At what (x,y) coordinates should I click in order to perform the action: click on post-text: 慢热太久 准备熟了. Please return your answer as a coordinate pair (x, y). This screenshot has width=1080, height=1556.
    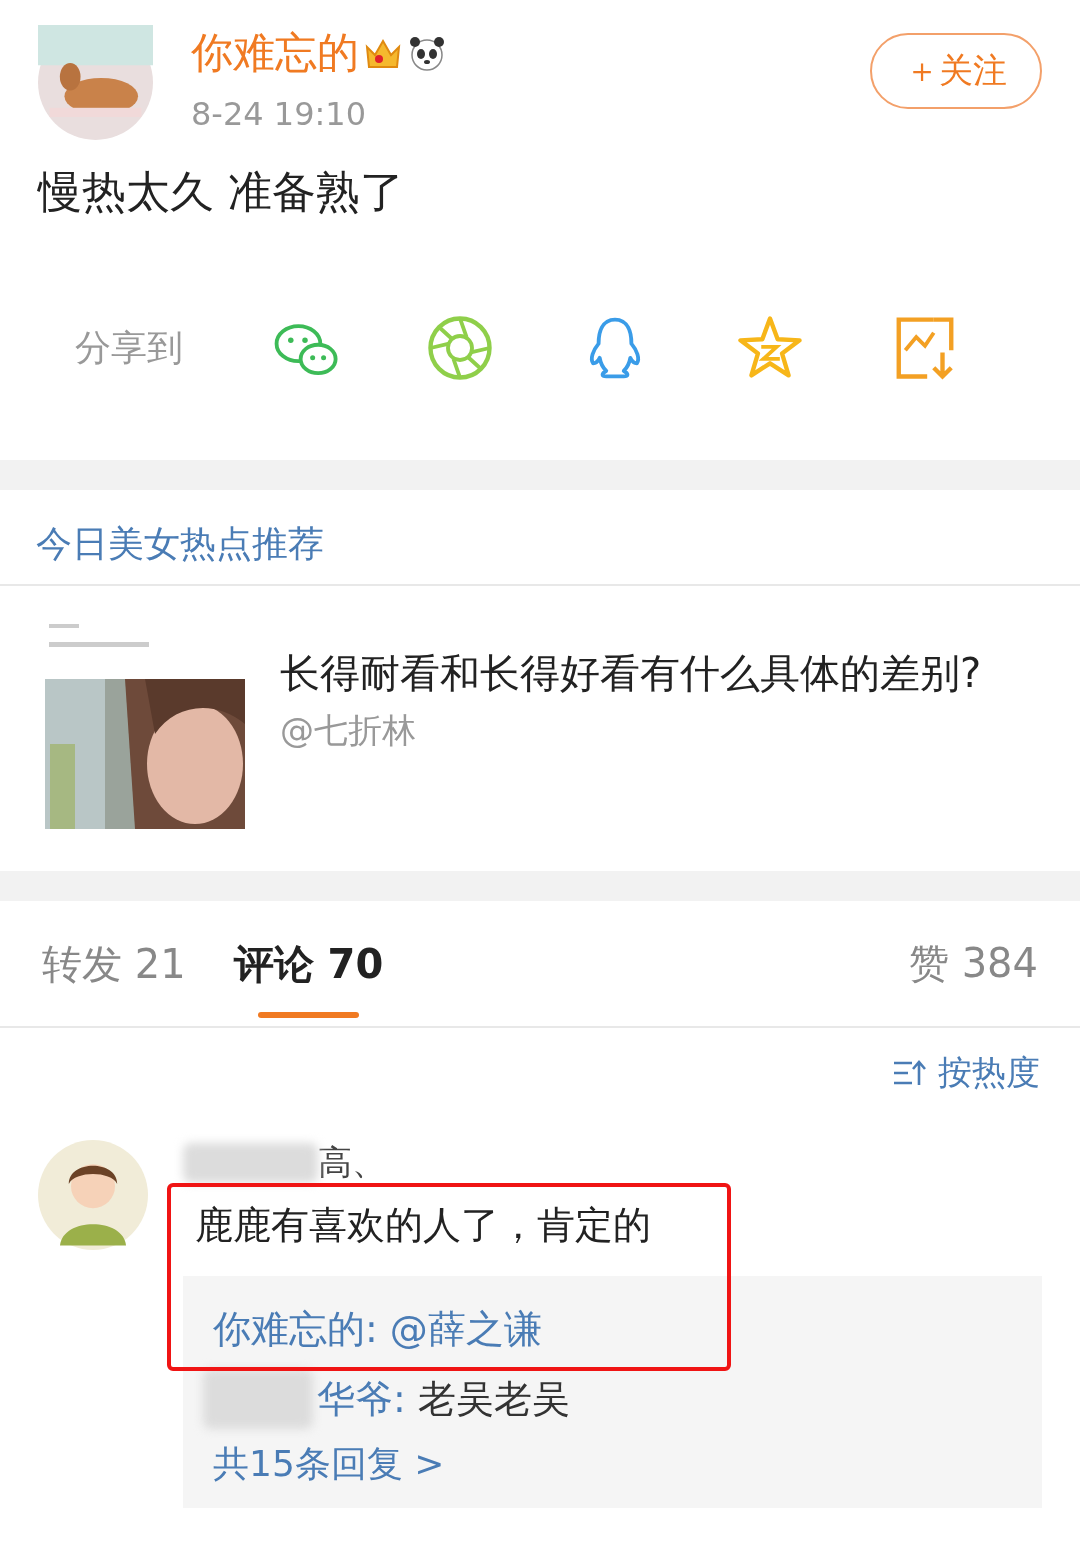
    Looking at the image, I should click on (220, 192).